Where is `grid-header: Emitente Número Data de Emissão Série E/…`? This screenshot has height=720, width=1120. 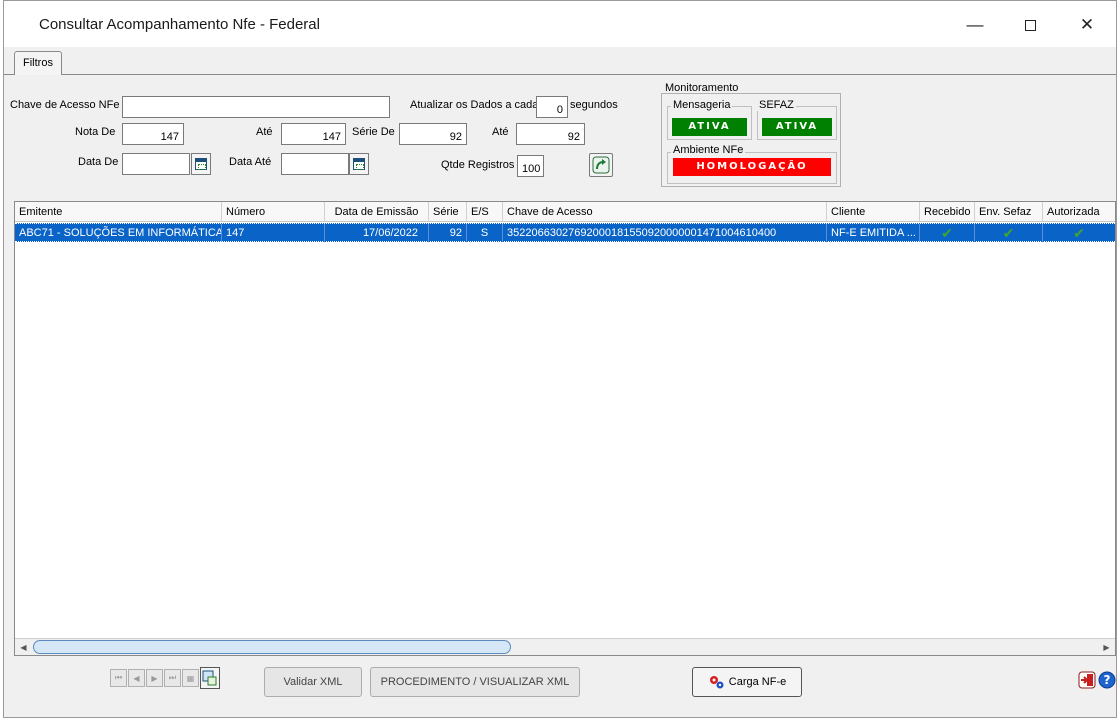
grid-header: Emitente Número Data de Emissão Série E/… is located at coordinates (565, 212).